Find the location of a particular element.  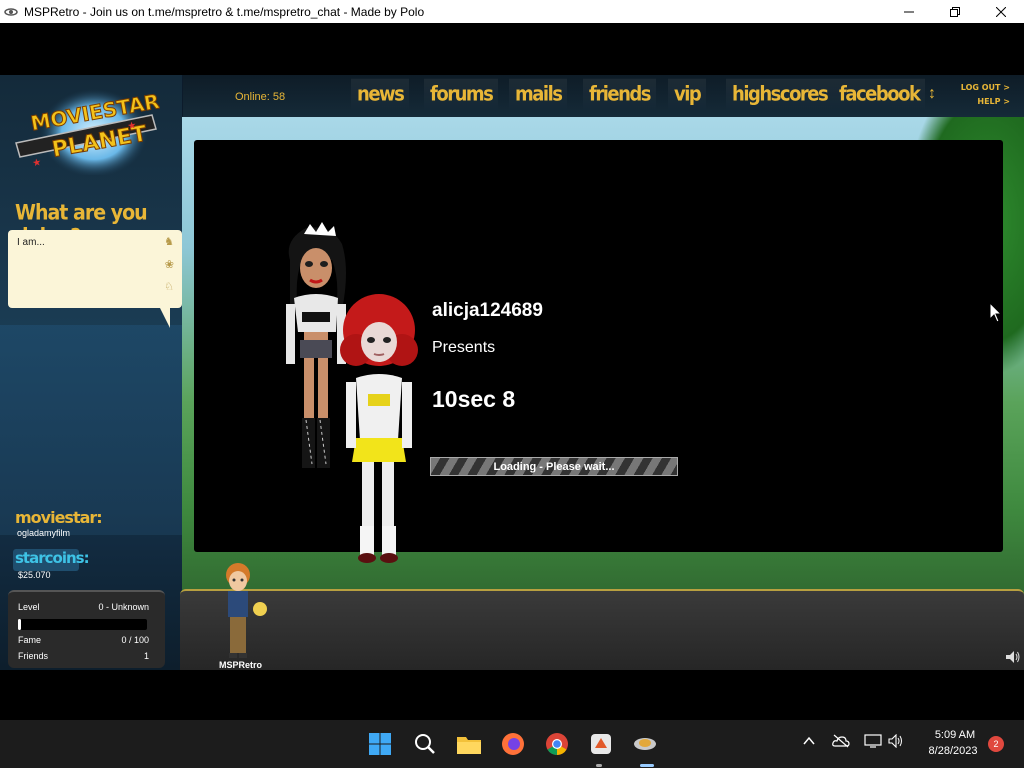

mspretro-taskbar-button is located at coordinates (645, 744).